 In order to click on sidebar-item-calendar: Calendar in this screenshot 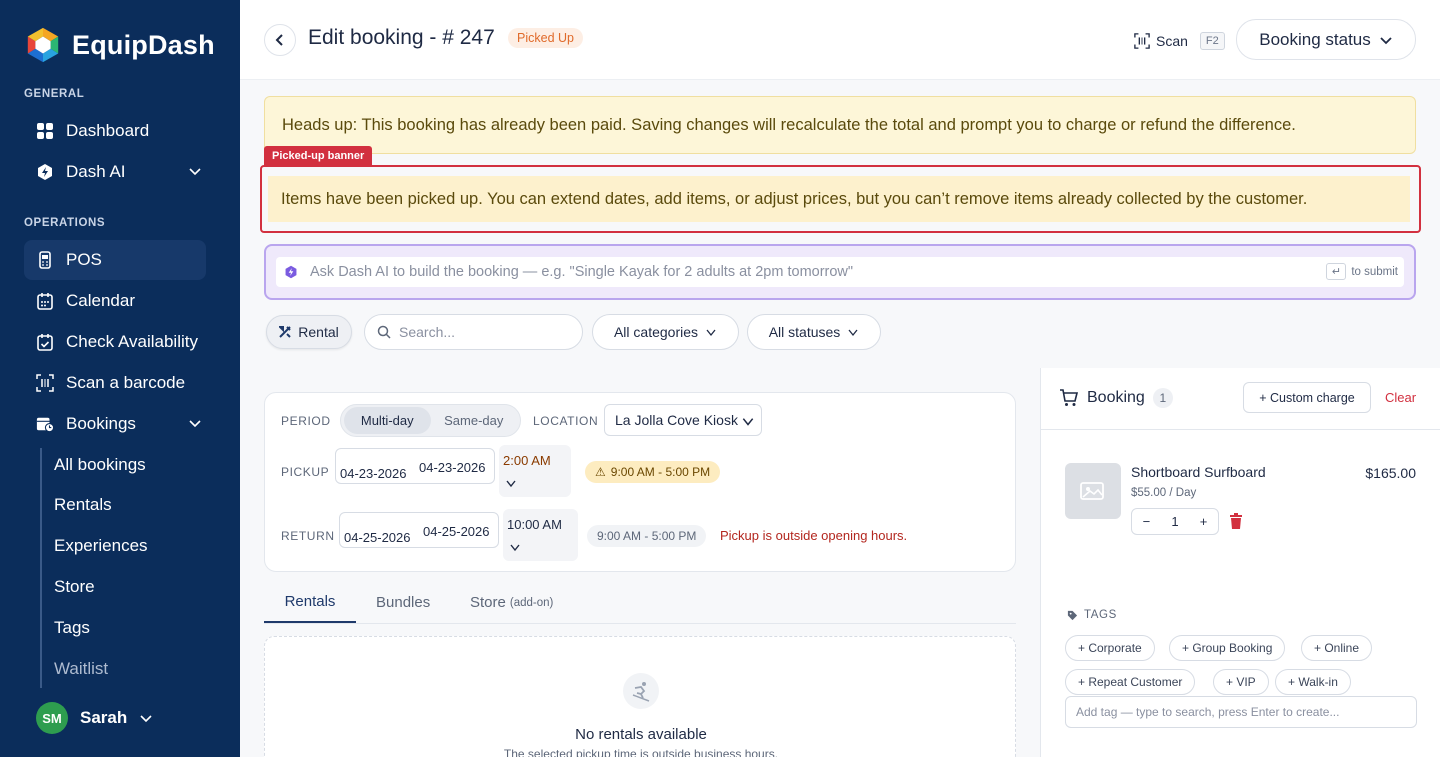, I will do `click(115, 301)`.